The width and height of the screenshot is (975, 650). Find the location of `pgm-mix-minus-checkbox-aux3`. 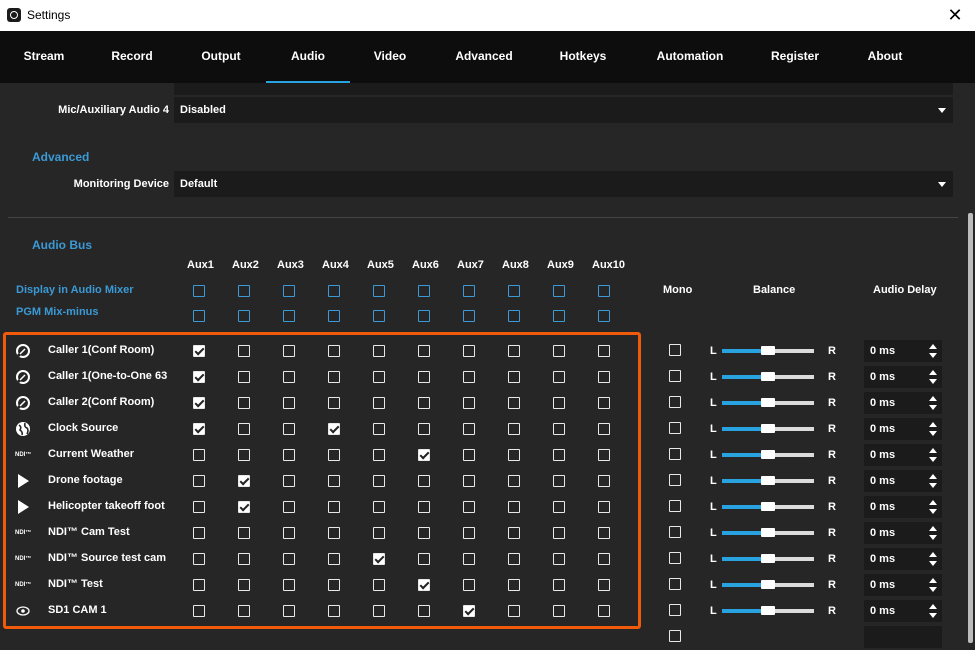

pgm-mix-minus-checkbox-aux3 is located at coordinates (289, 316).